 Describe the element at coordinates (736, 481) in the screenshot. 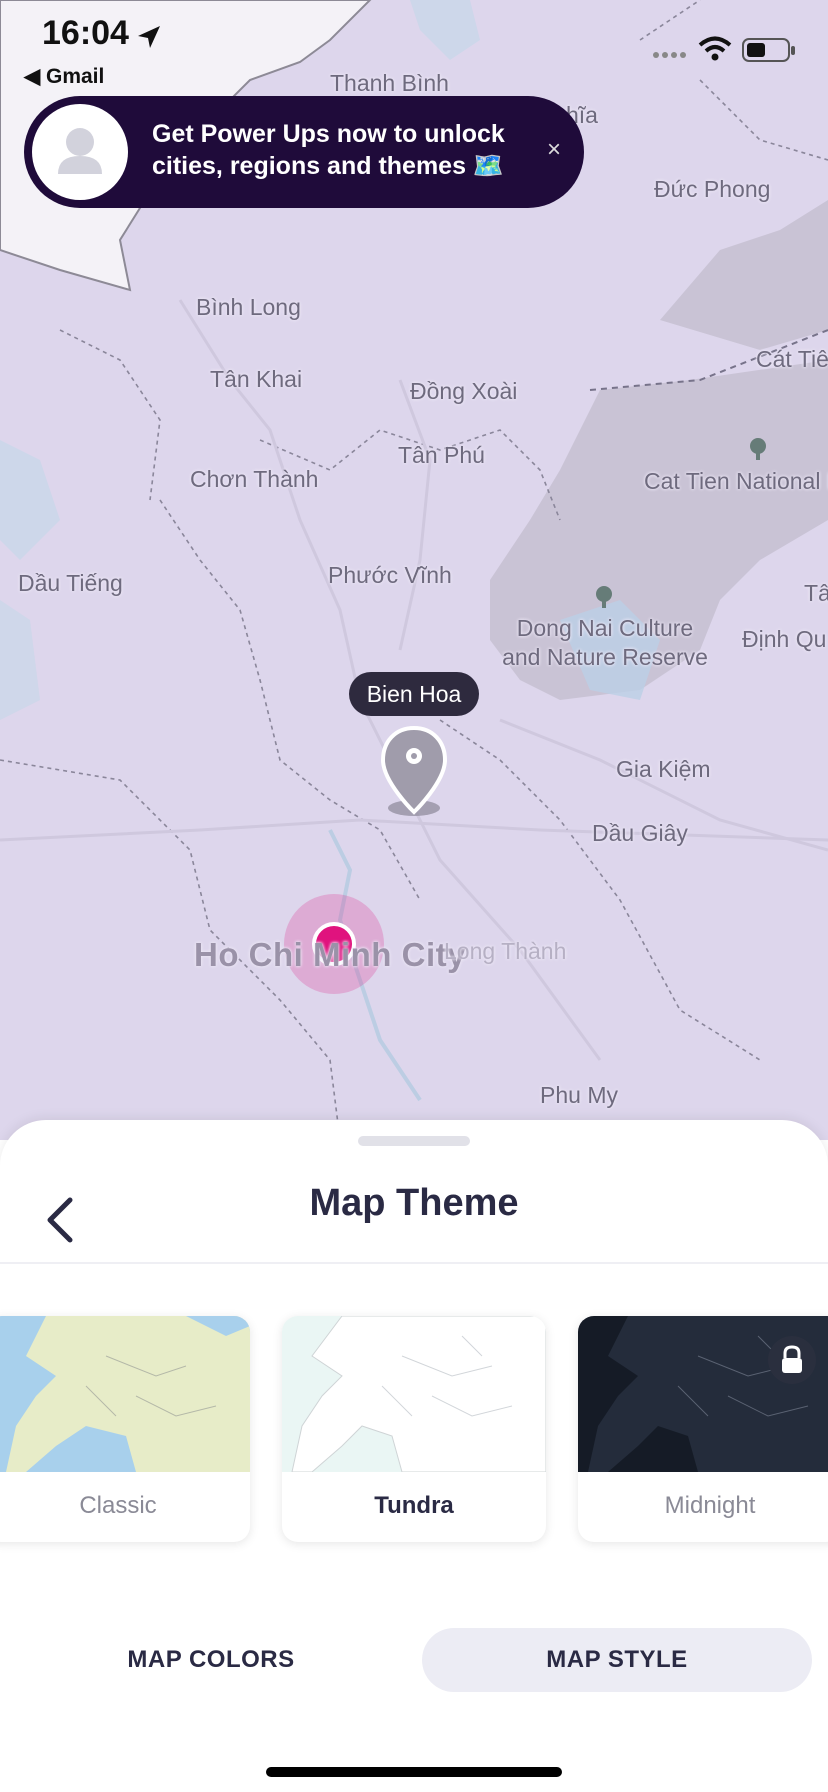

I see `map-label: Cat Tien National P` at that location.